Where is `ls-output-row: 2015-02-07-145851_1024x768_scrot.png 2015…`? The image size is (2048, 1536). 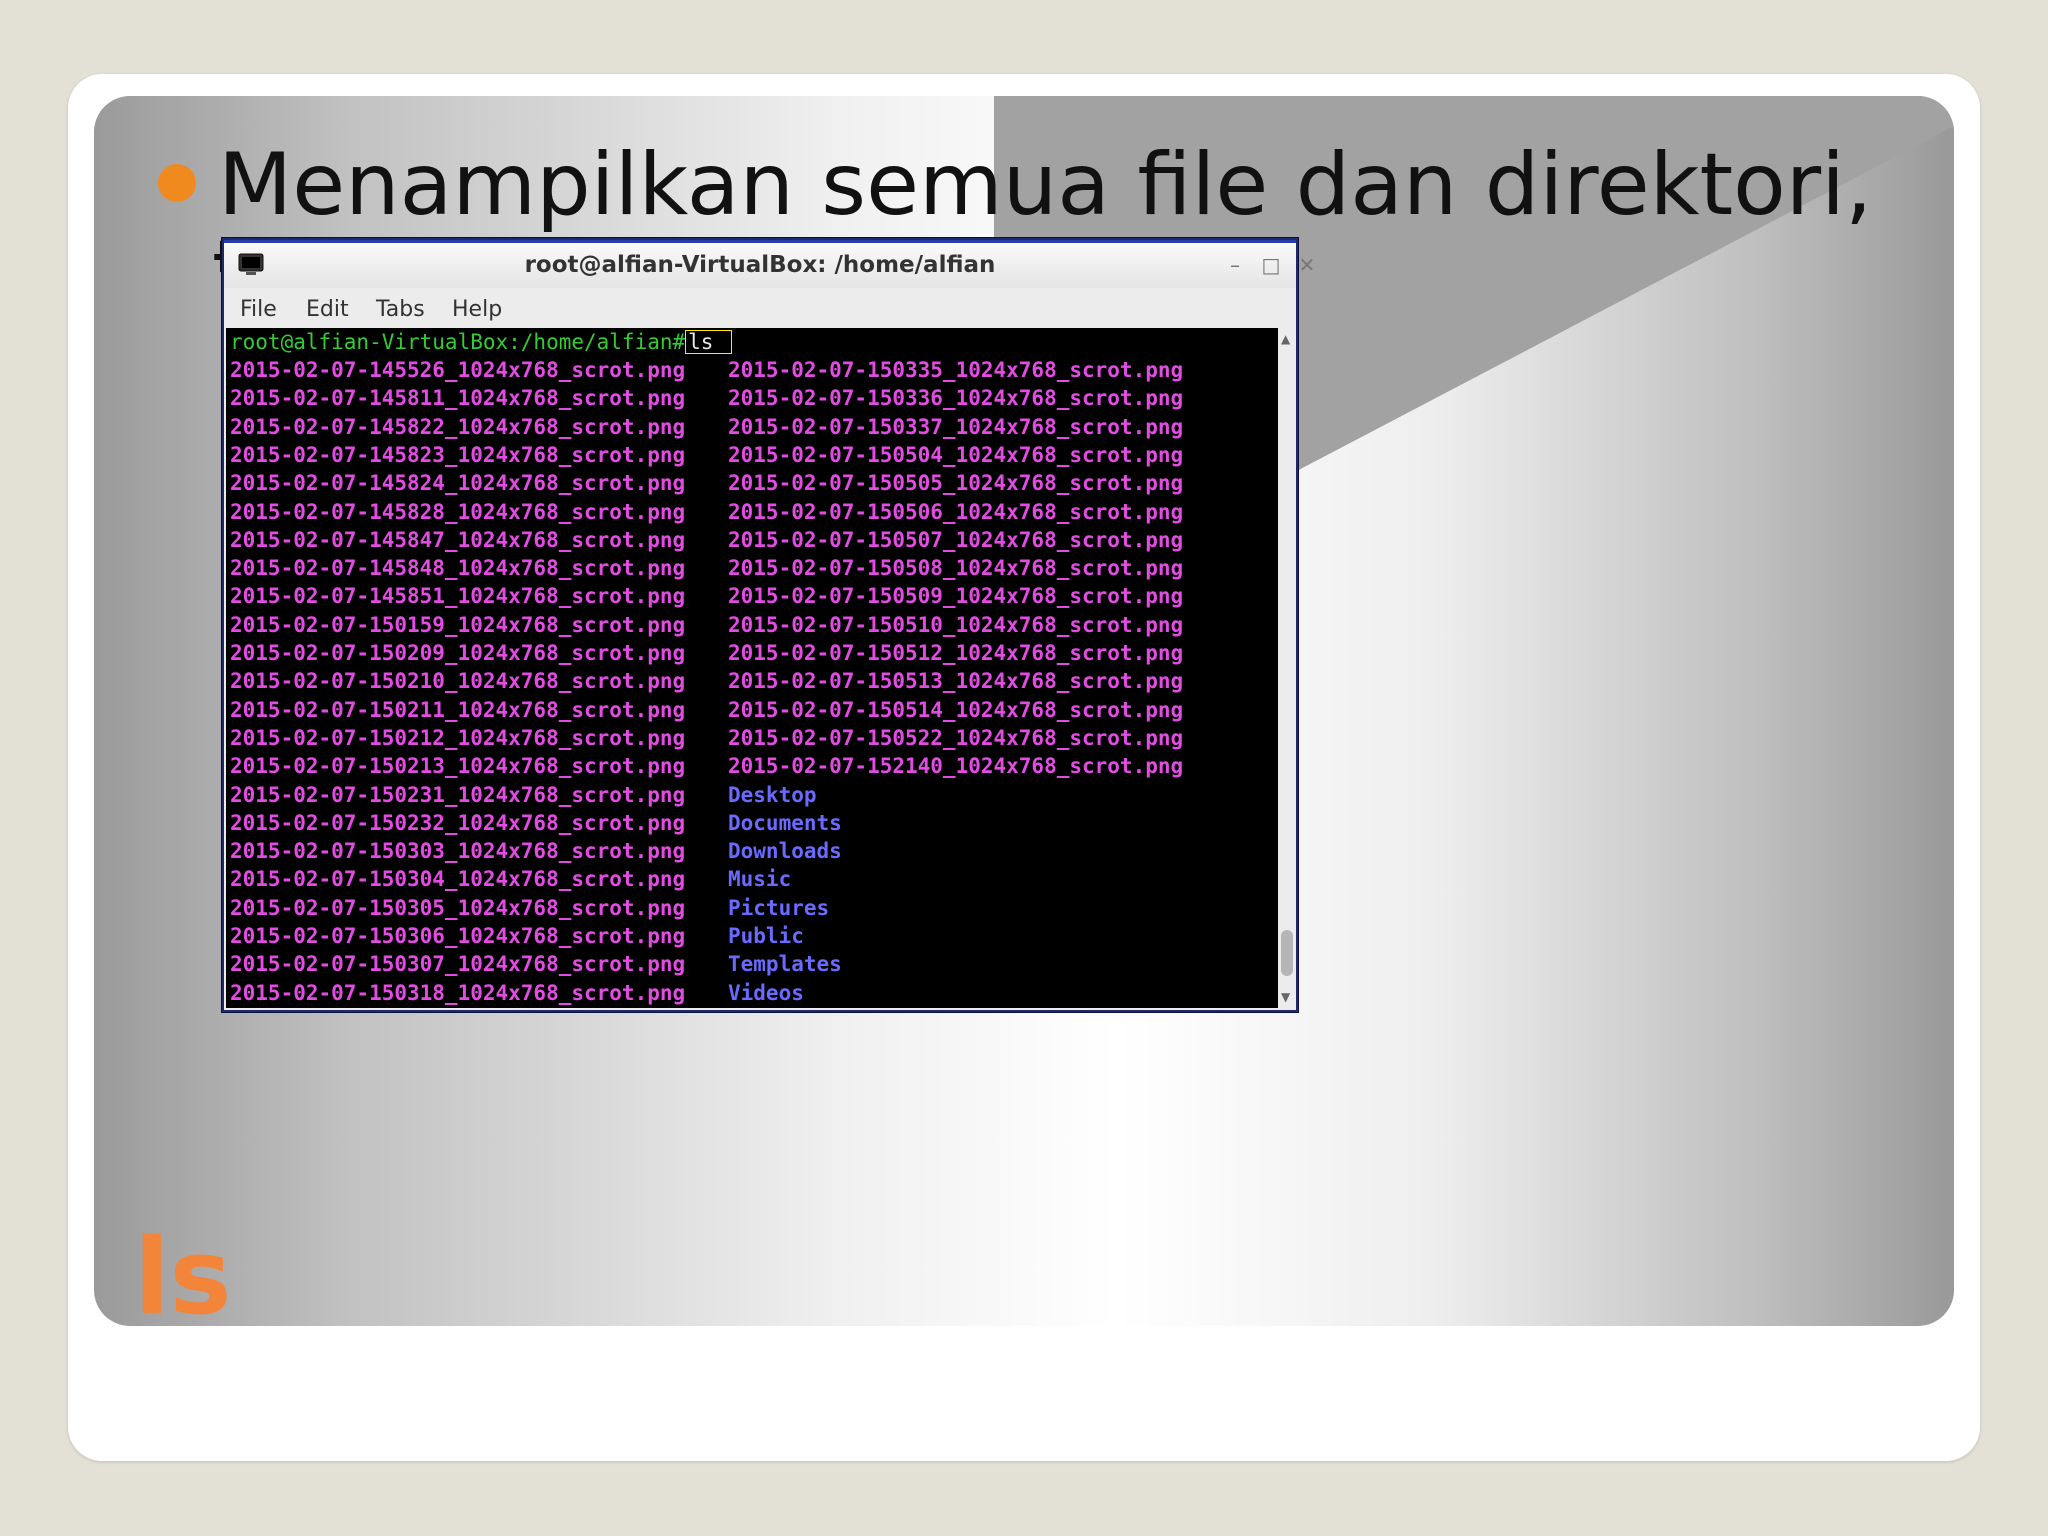
ls-output-row: 2015-02-07-145851_1024x768_scrot.png 2015… is located at coordinates (750, 596).